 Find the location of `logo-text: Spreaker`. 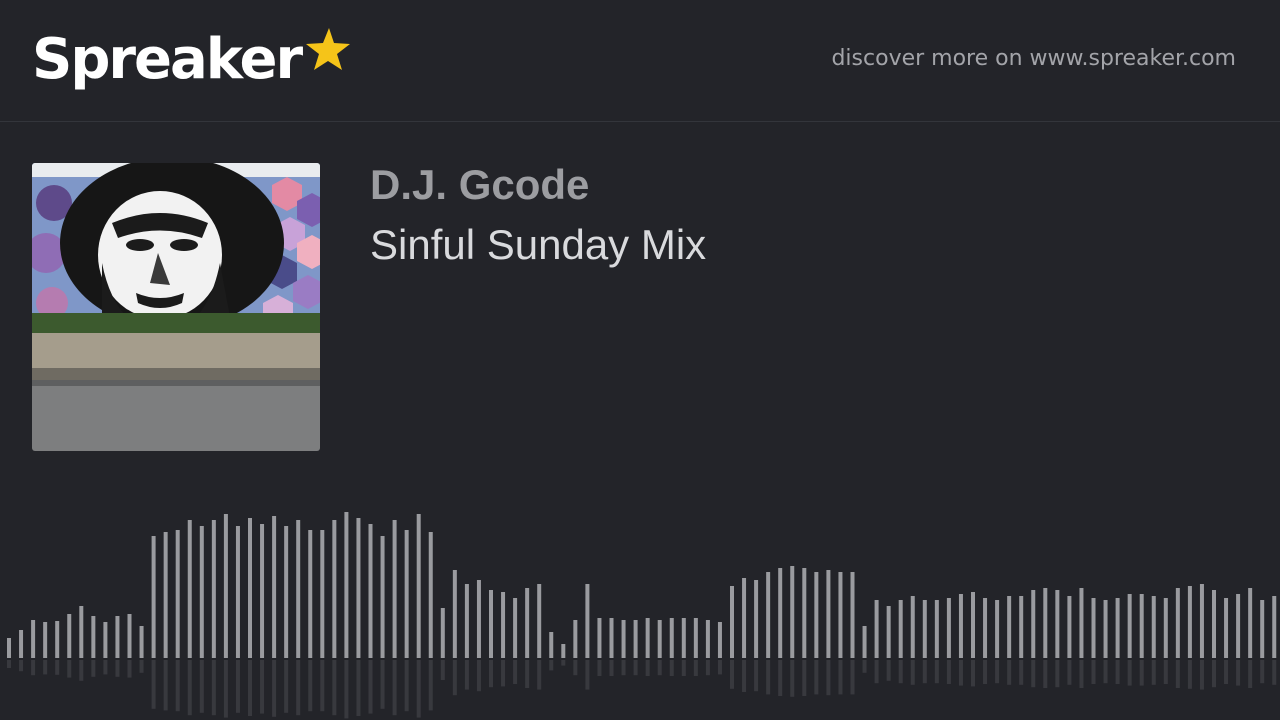

logo-text: Spreaker is located at coordinates (167, 59).